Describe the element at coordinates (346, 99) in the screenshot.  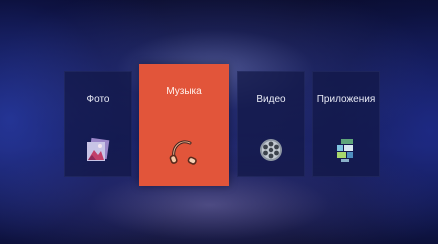
I see `menu-tile-apps-label: Приложения` at that location.